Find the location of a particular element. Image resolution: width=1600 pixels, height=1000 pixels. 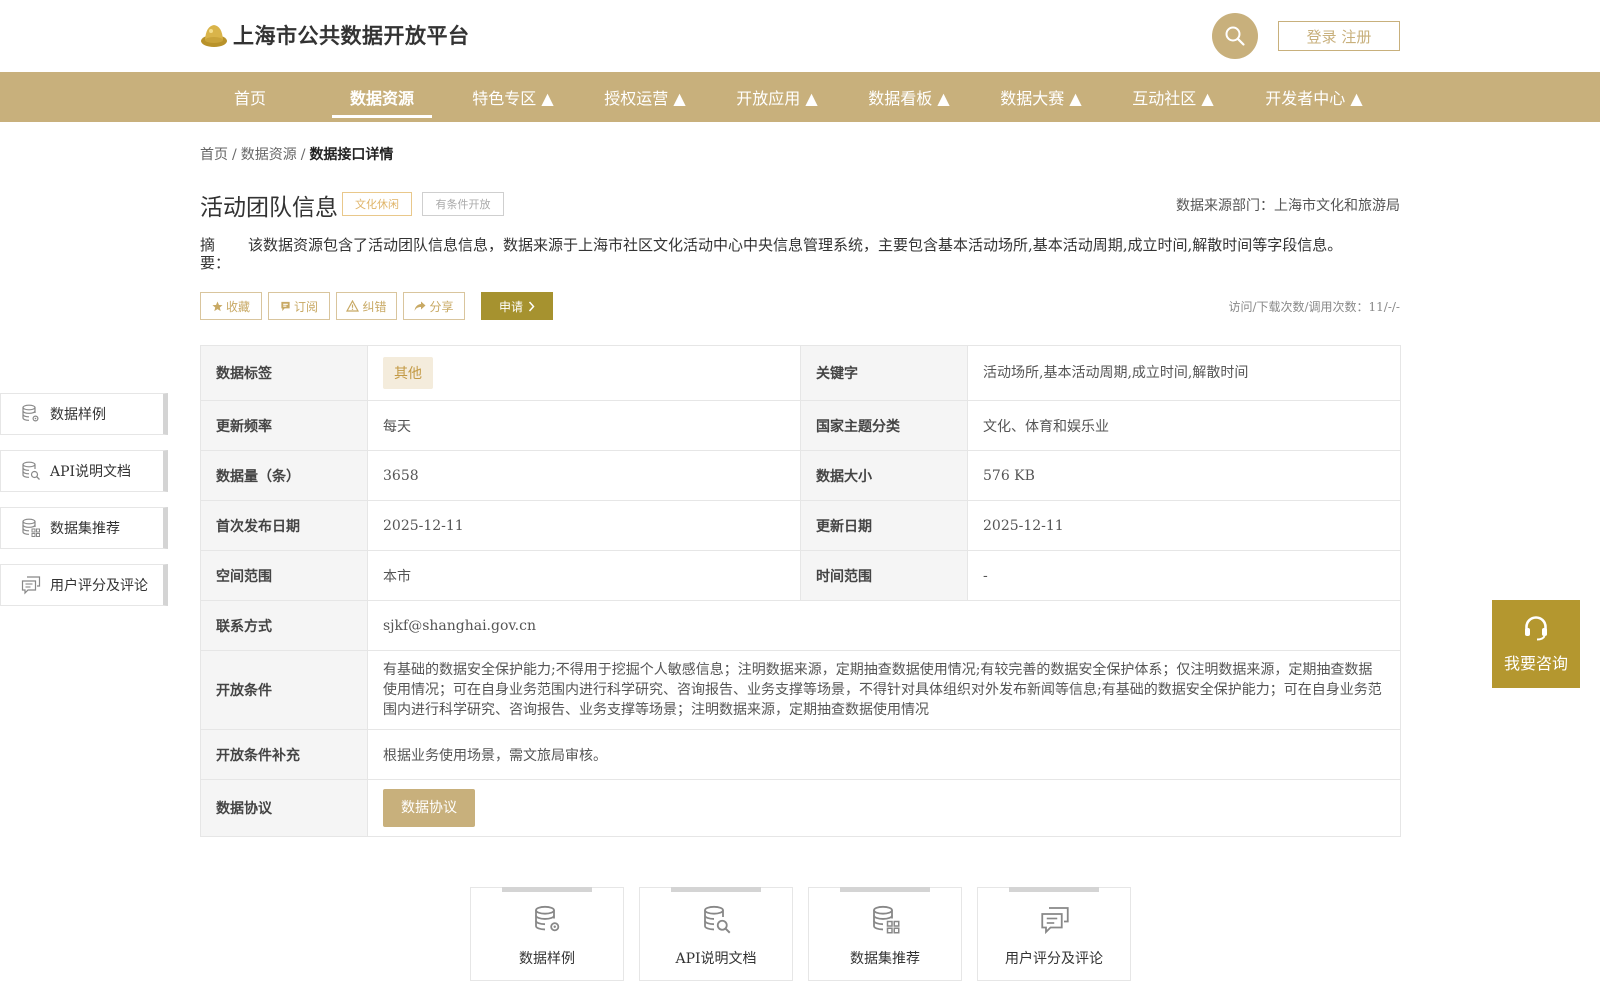

star-icon is located at coordinates (217, 305).